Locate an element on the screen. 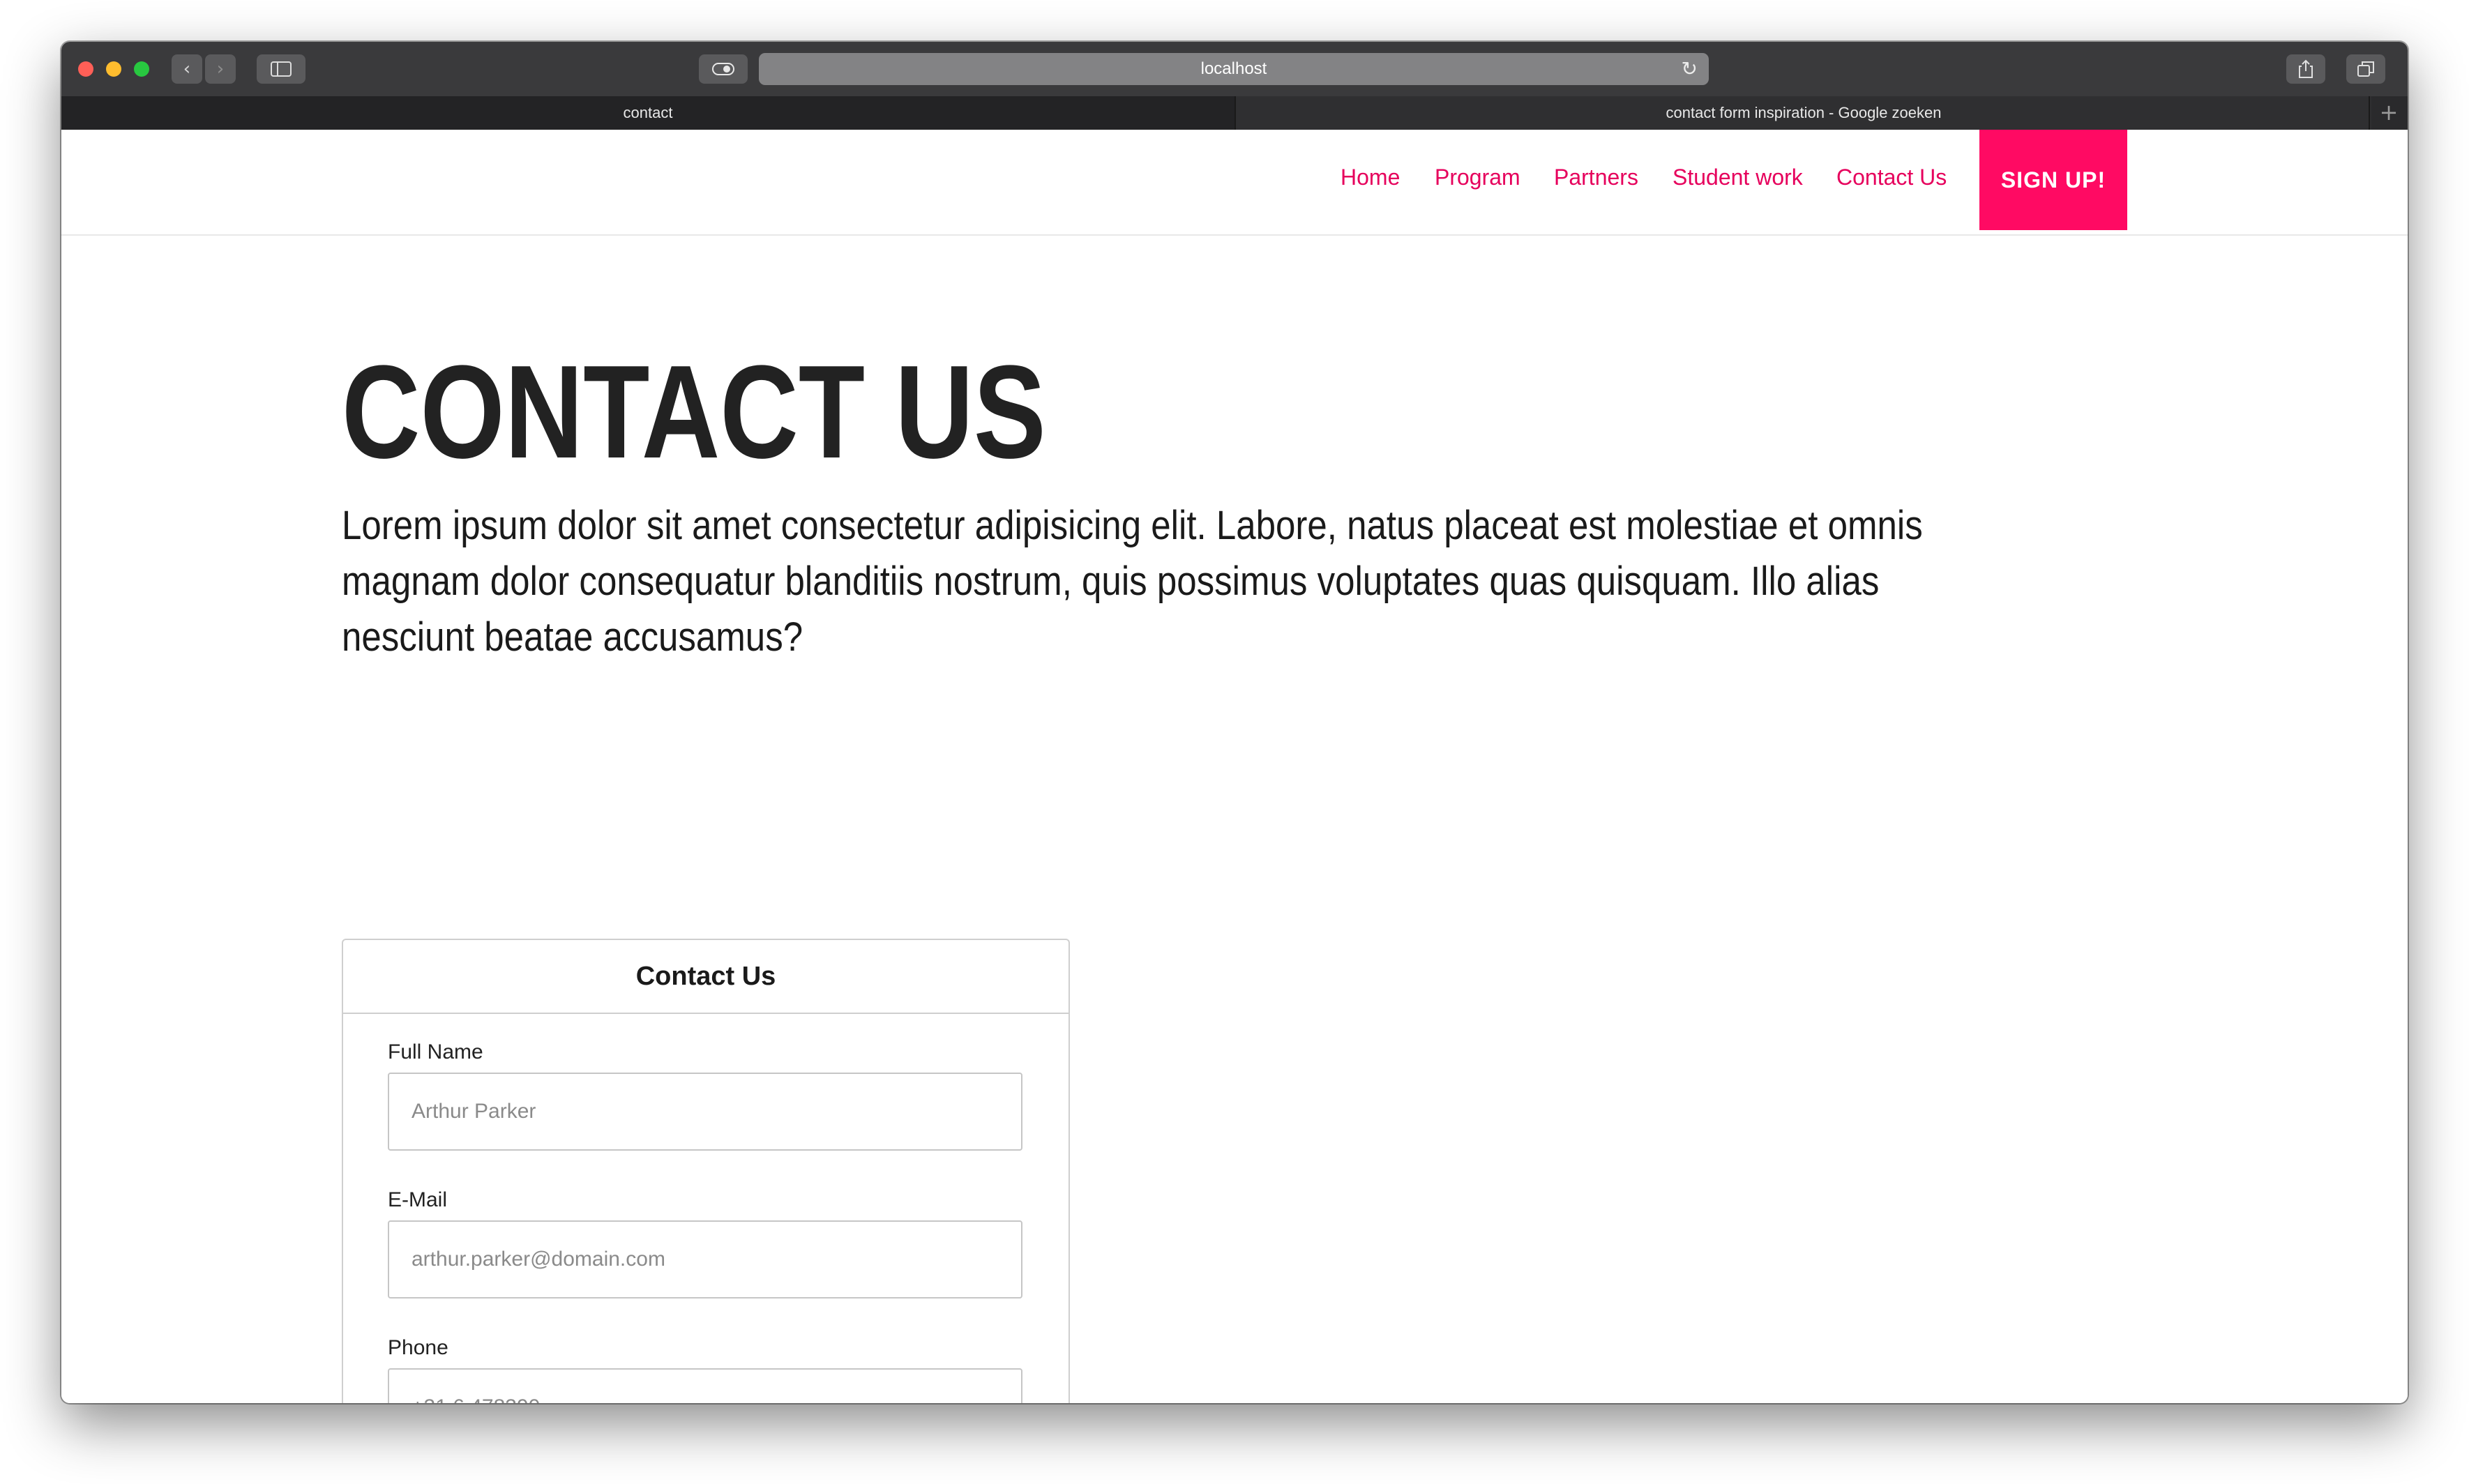  toggle-icon is located at coordinates (723, 69).